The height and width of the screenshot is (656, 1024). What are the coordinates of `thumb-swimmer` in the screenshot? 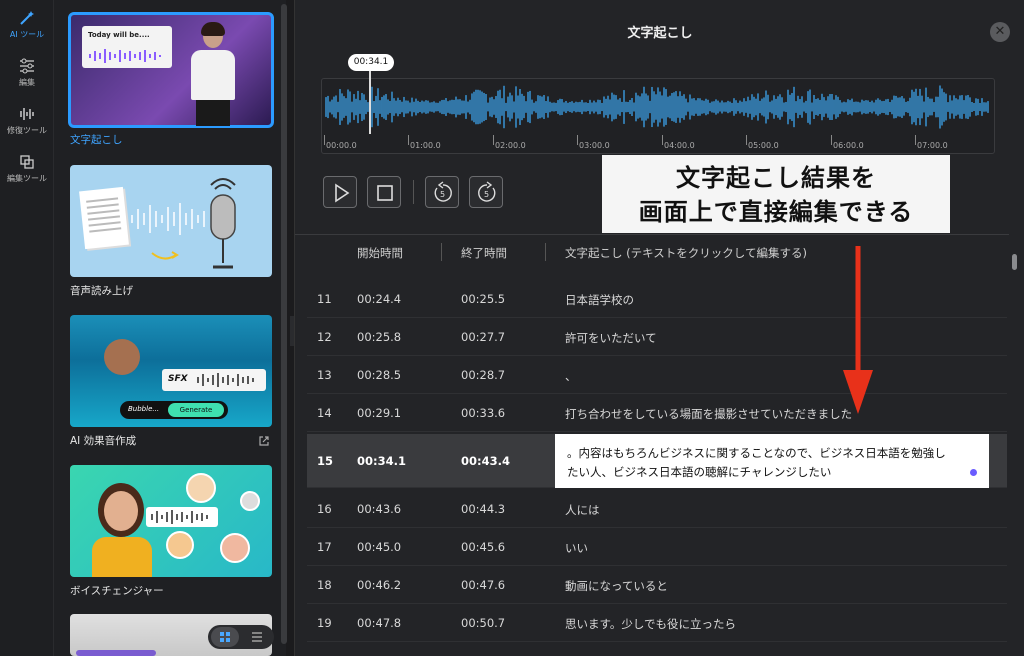 It's located at (122, 357).